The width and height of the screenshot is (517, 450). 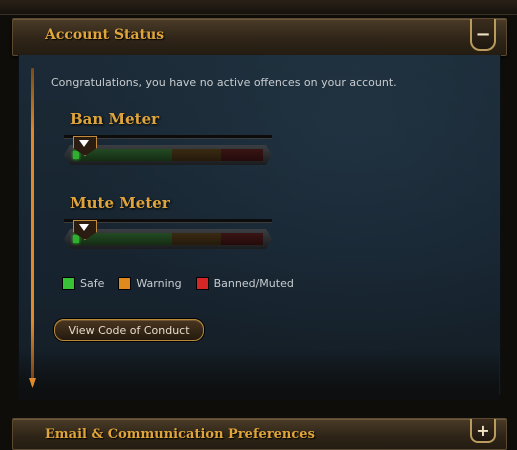 I want to click on meter-legend: Safe Warning Banned/Muted, so click(x=178, y=283).